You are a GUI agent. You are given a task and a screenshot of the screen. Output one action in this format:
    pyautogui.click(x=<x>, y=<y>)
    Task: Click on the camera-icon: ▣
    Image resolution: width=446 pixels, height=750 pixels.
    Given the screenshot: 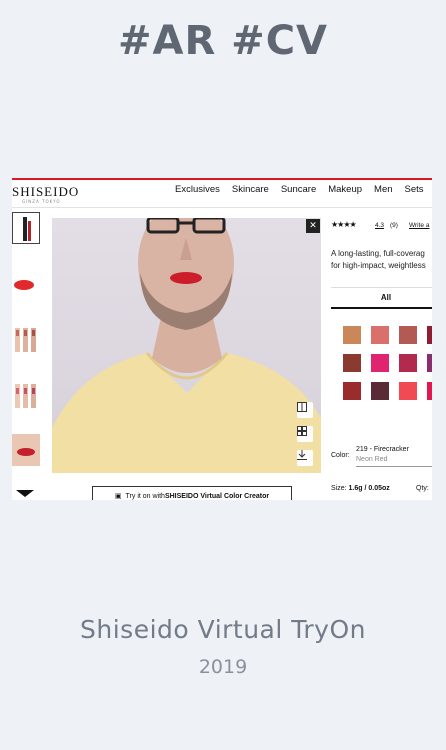 What is the action you would take?
    pyautogui.click(x=118, y=496)
    